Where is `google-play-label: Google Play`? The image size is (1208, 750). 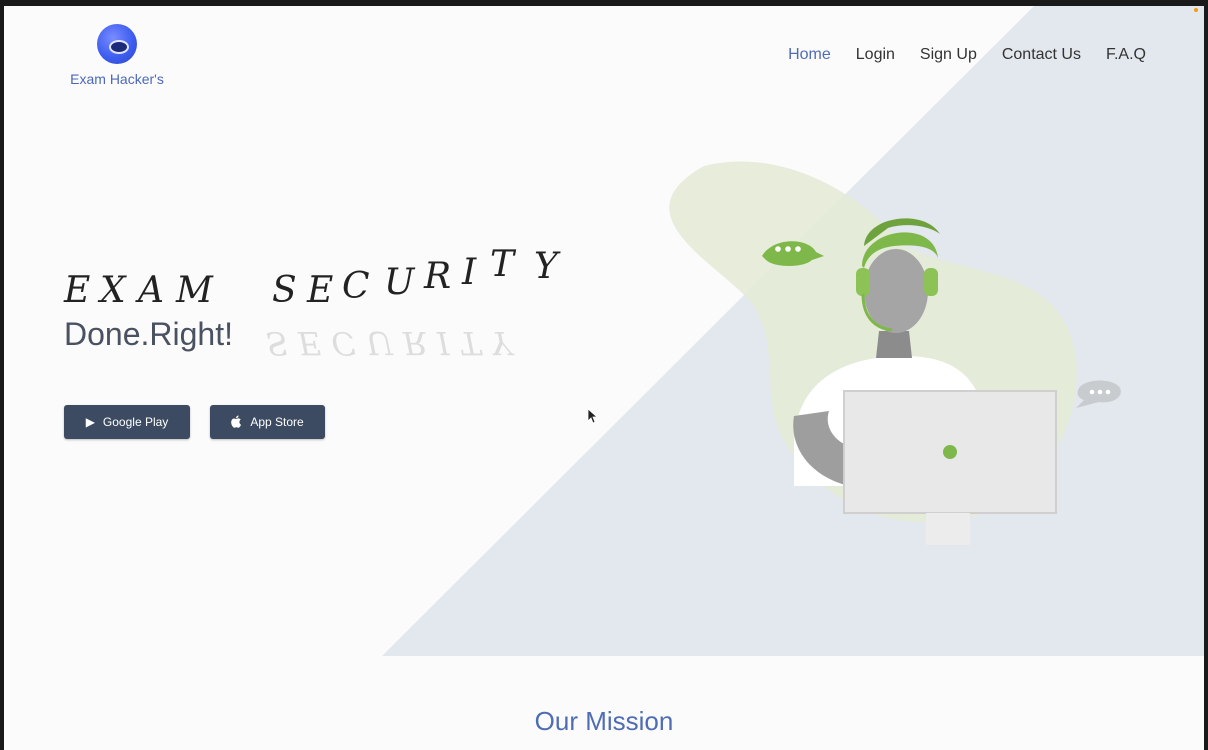
google-play-label: Google Play is located at coordinates (135, 422).